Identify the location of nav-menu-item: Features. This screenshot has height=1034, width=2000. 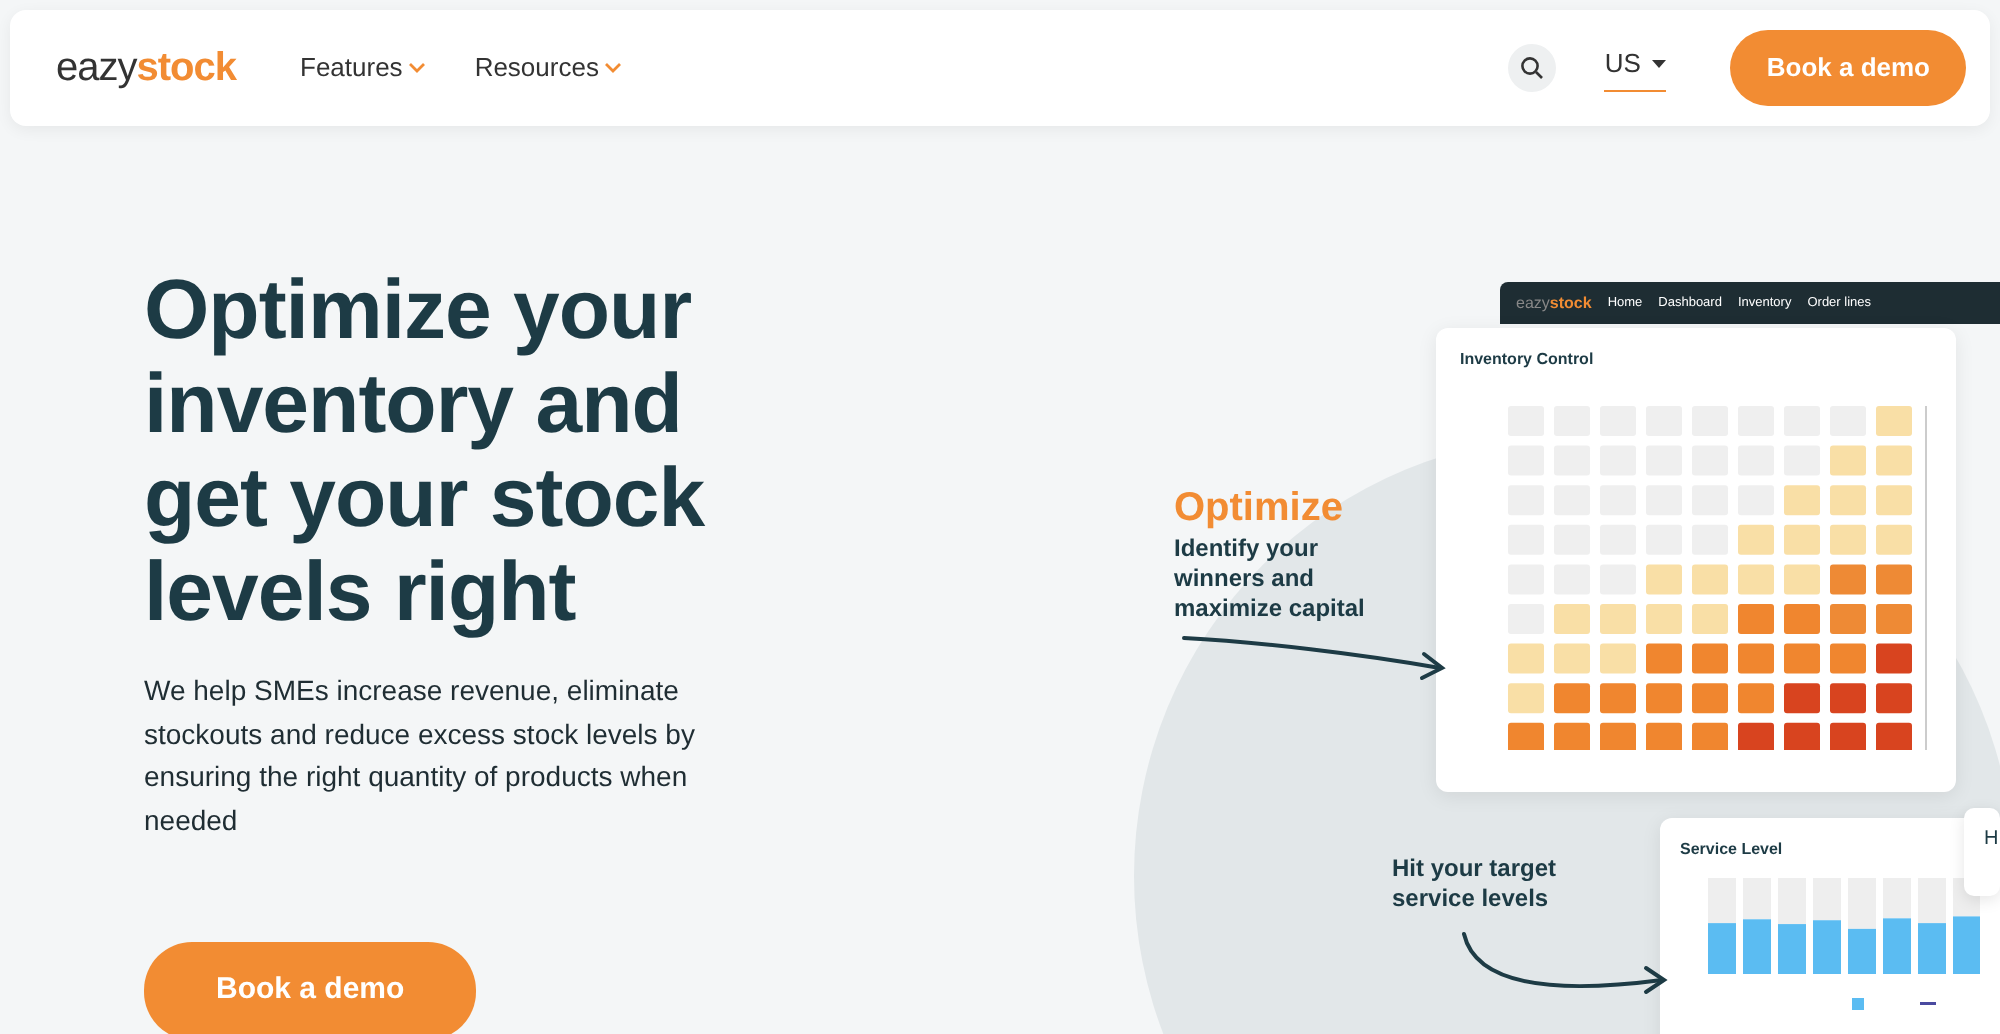
(363, 68).